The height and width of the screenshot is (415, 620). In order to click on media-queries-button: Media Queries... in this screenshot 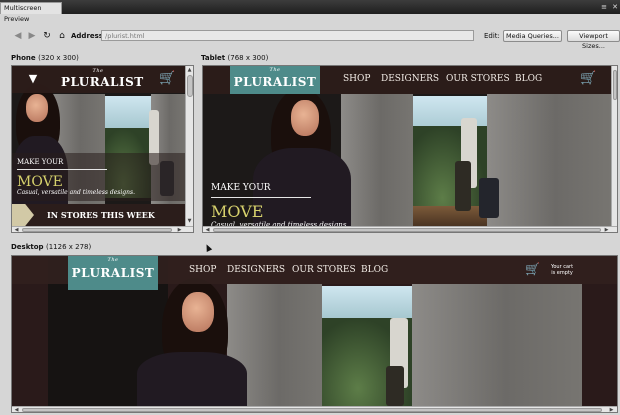, I will do `click(532, 36)`.